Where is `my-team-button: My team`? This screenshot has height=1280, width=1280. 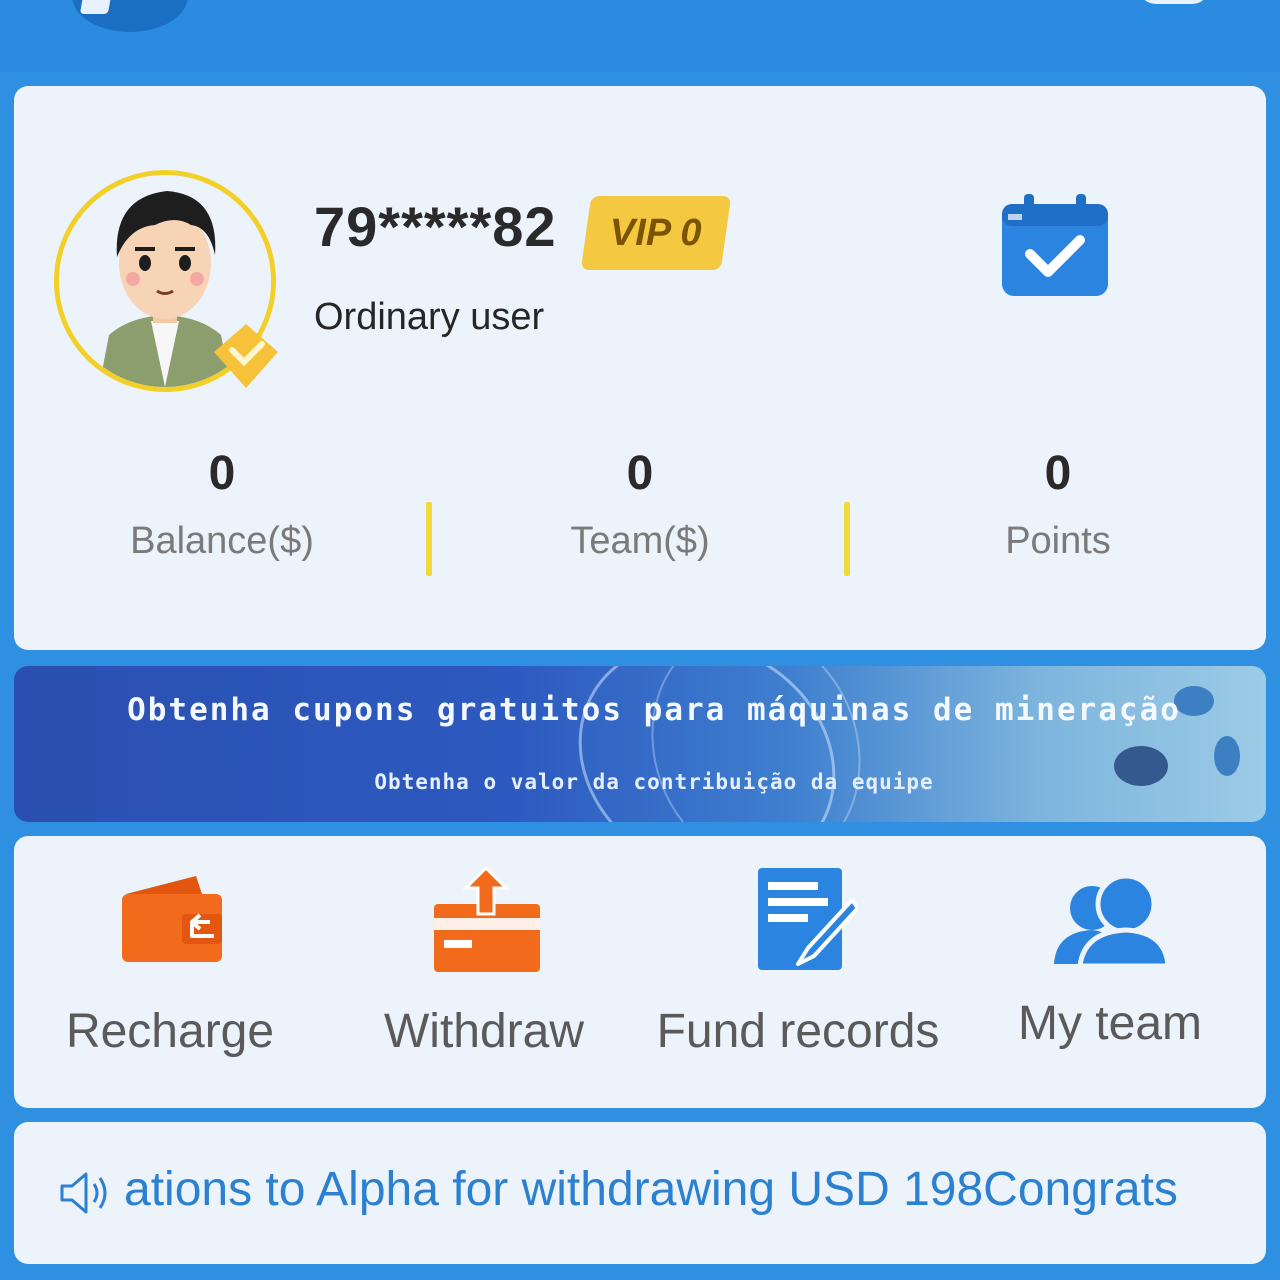 my-team-button: My team is located at coordinates (1110, 979).